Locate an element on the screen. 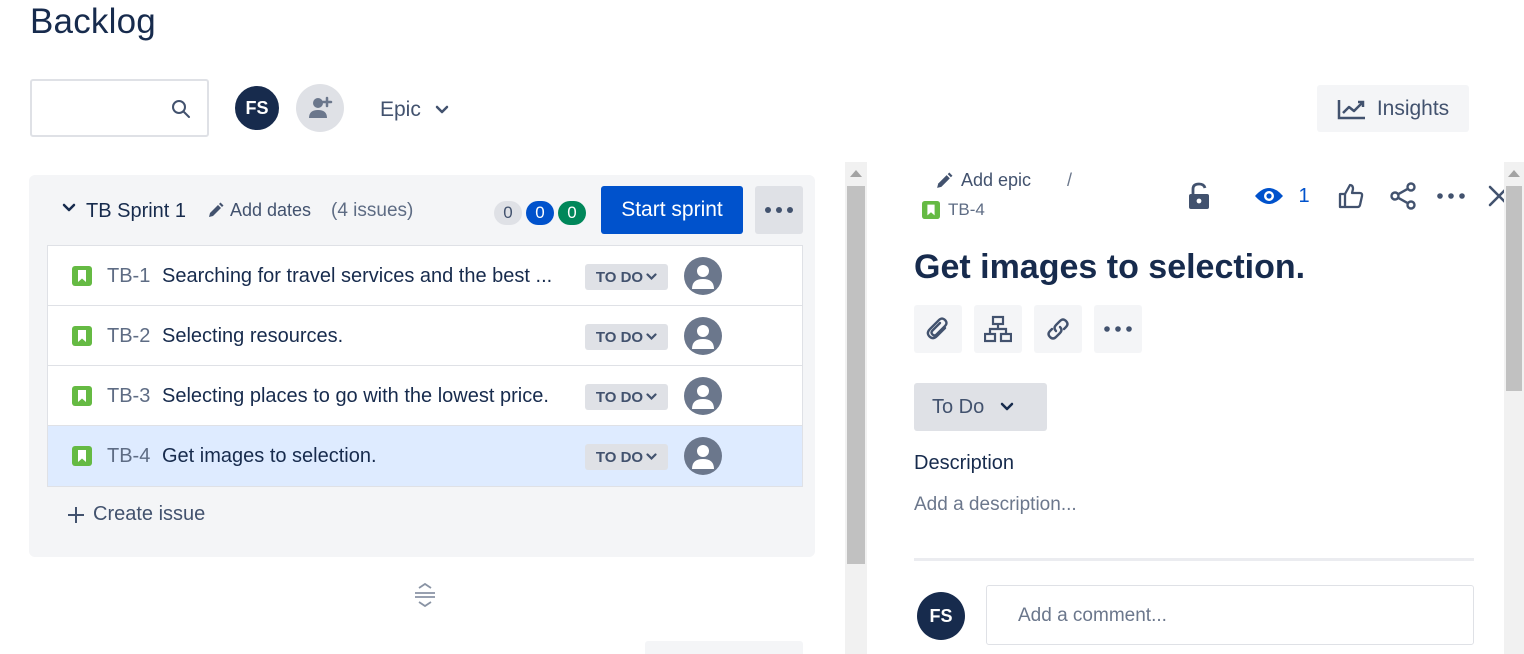  user-avatar-fs: FS is located at coordinates (257, 108).